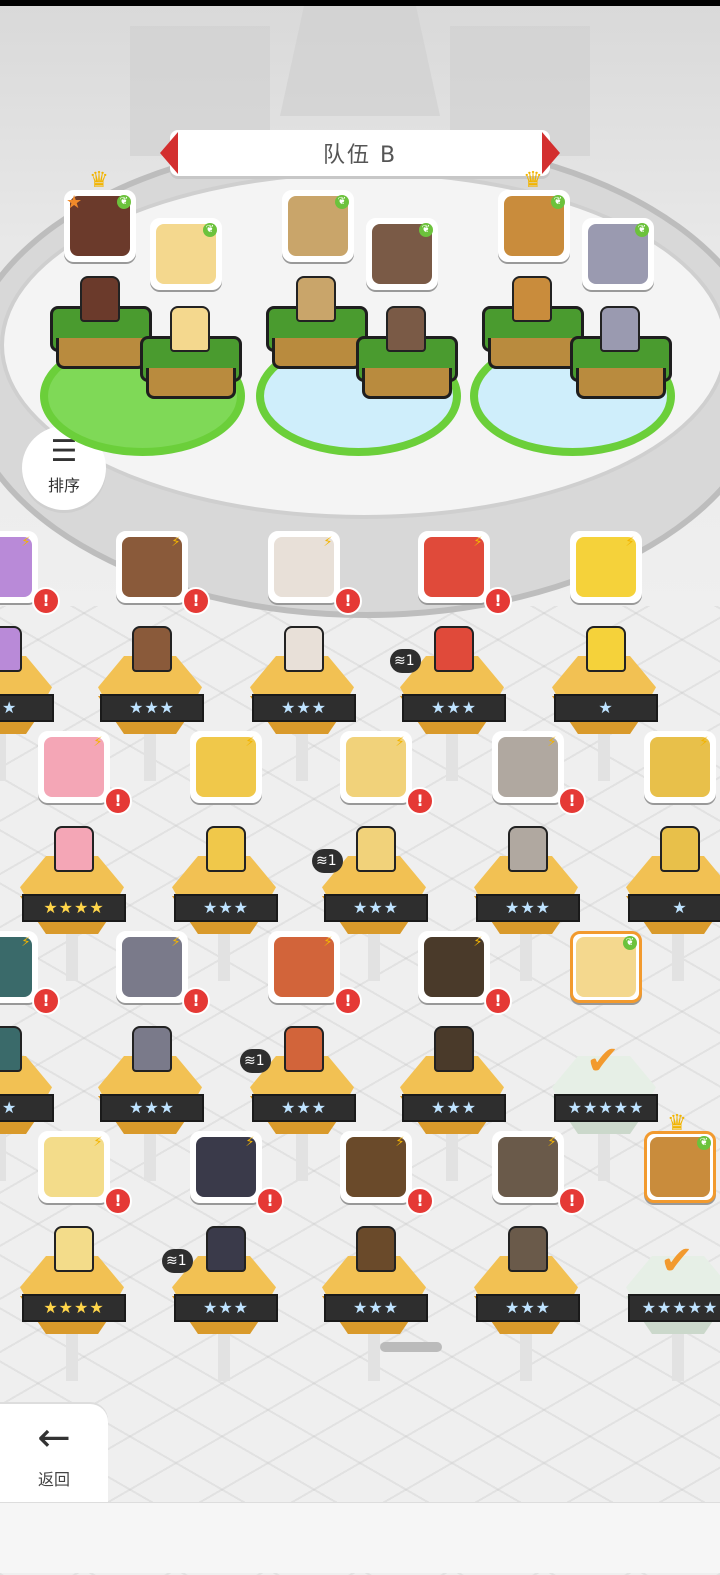 The height and width of the screenshot is (1575, 720). Describe the element at coordinates (551, 153) in the screenshot. I see `next-team-arrow` at that location.